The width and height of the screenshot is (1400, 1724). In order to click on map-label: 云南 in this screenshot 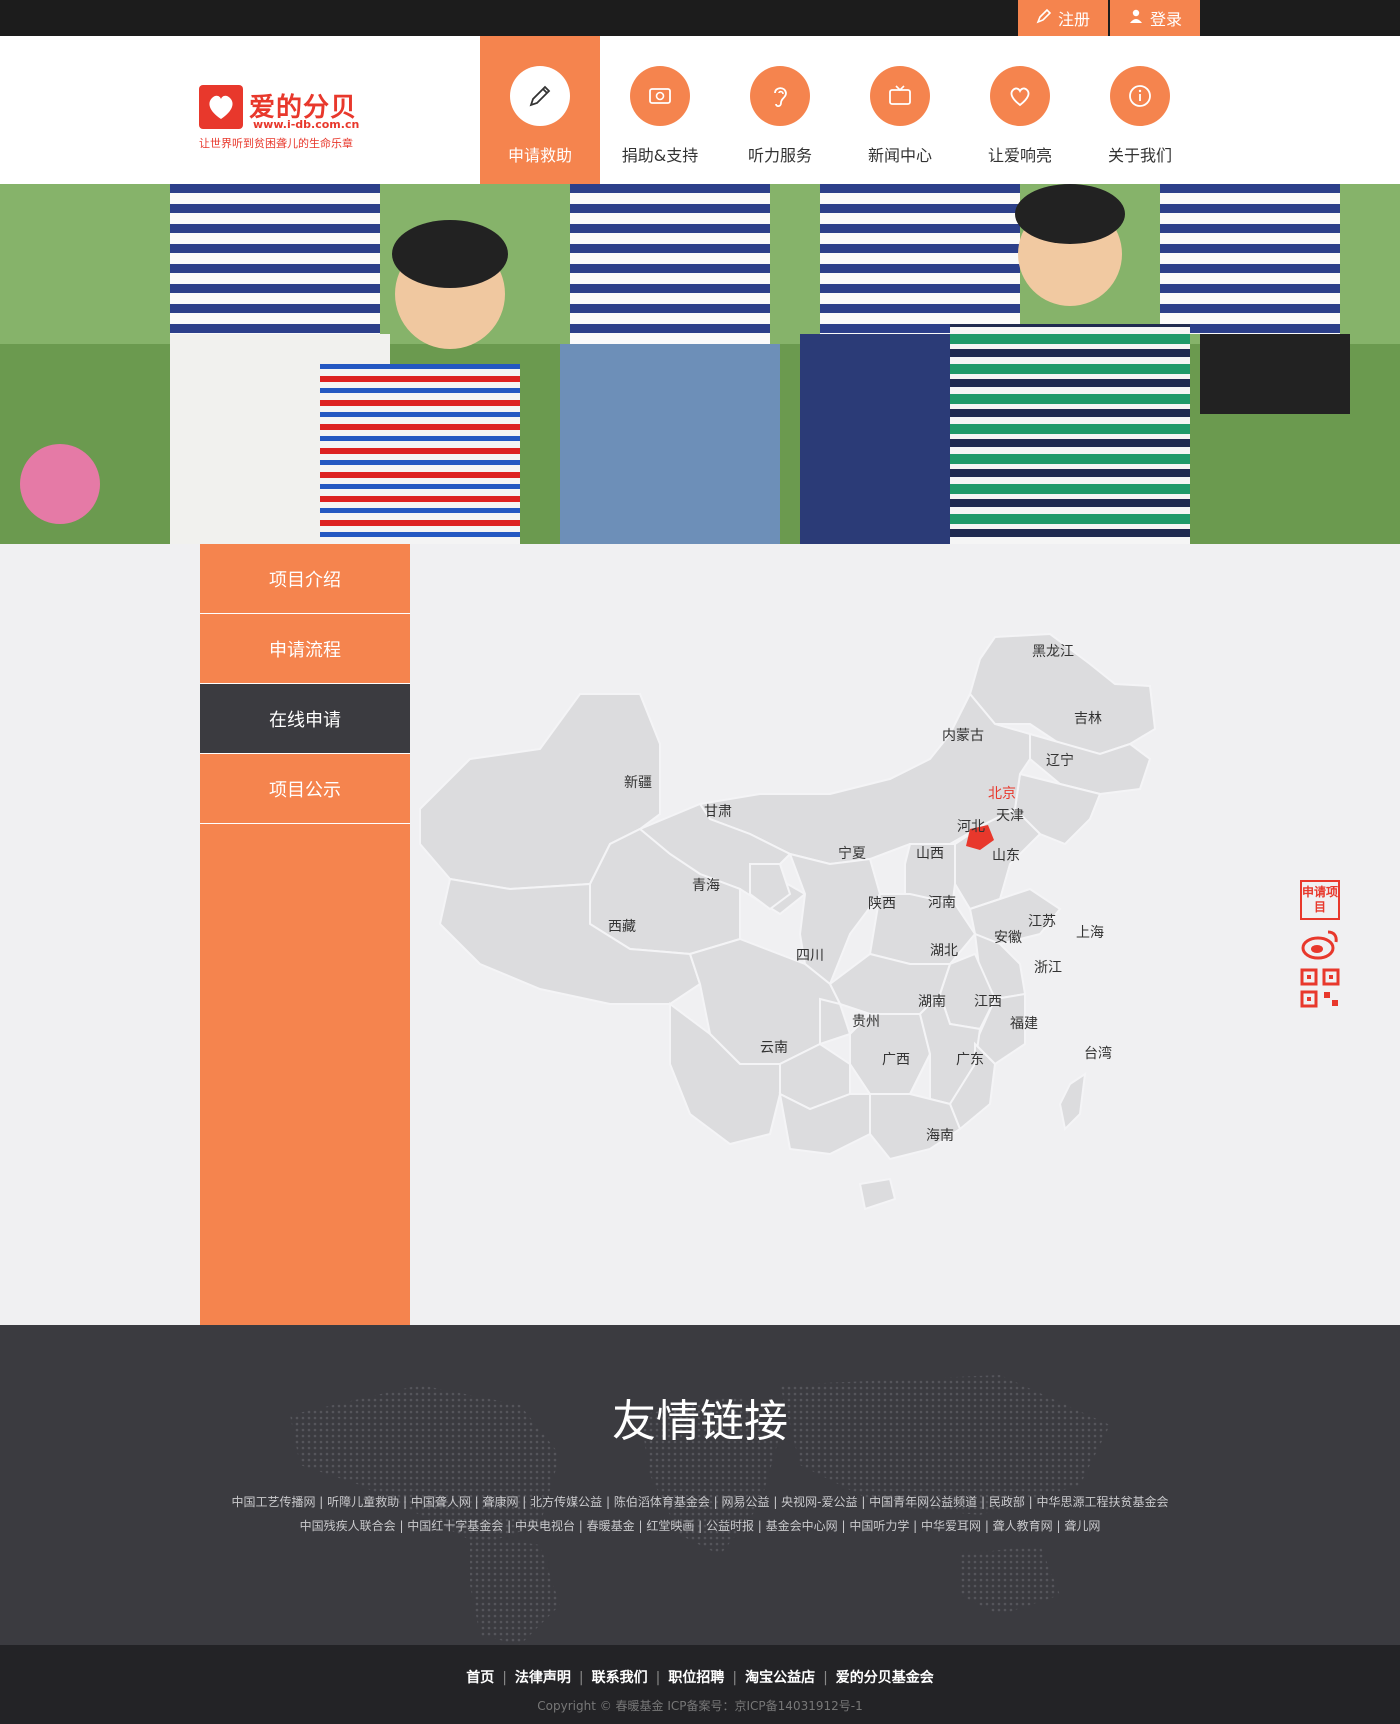, I will do `click(774, 1048)`.